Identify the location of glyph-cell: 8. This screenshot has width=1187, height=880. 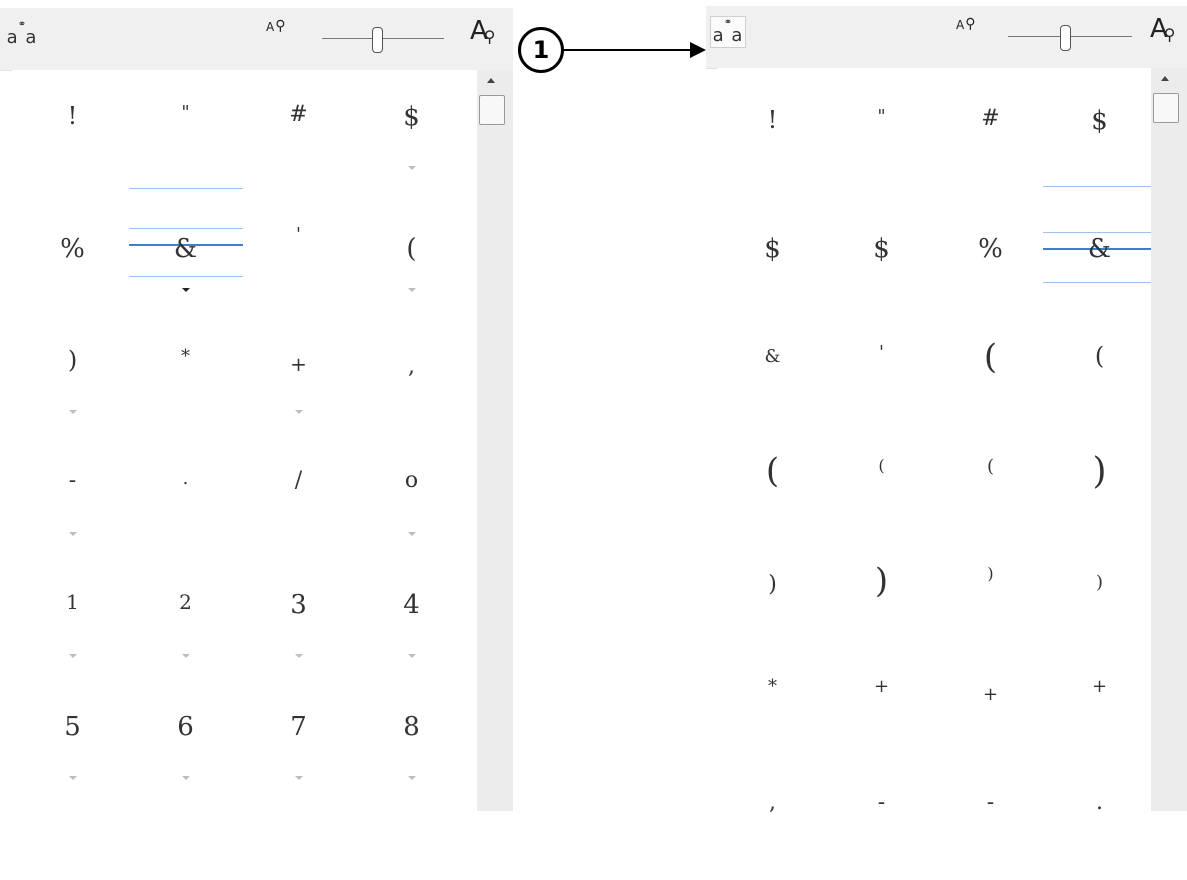
(411, 751).